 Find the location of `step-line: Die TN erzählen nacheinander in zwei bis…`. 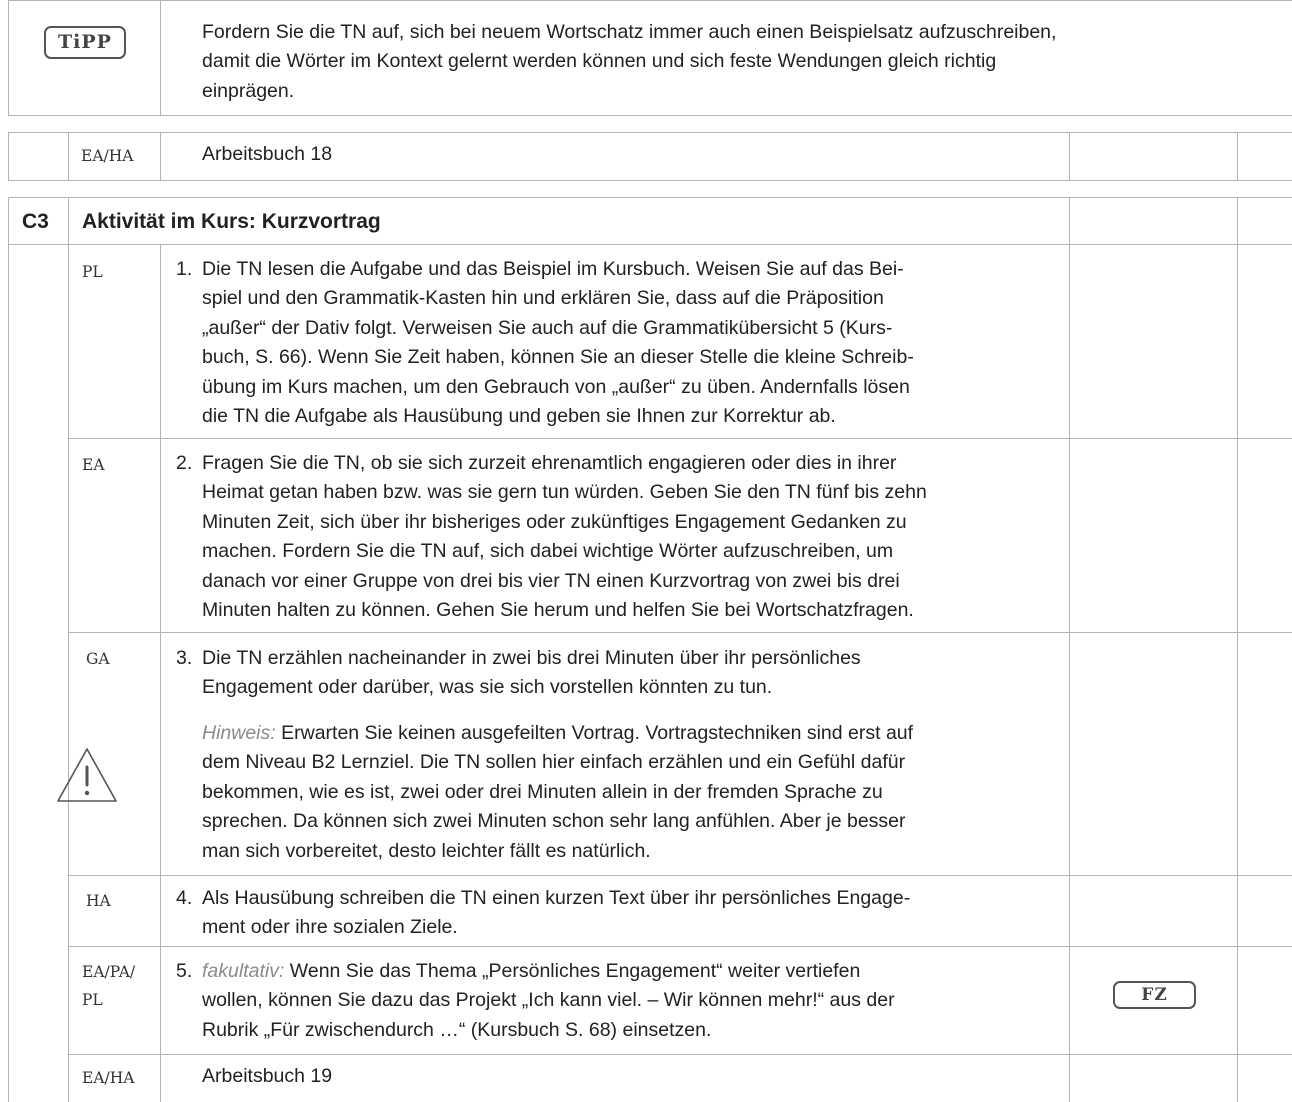

step-line: Die TN erzählen nacheinander in zwei bis… is located at coordinates (531, 658).